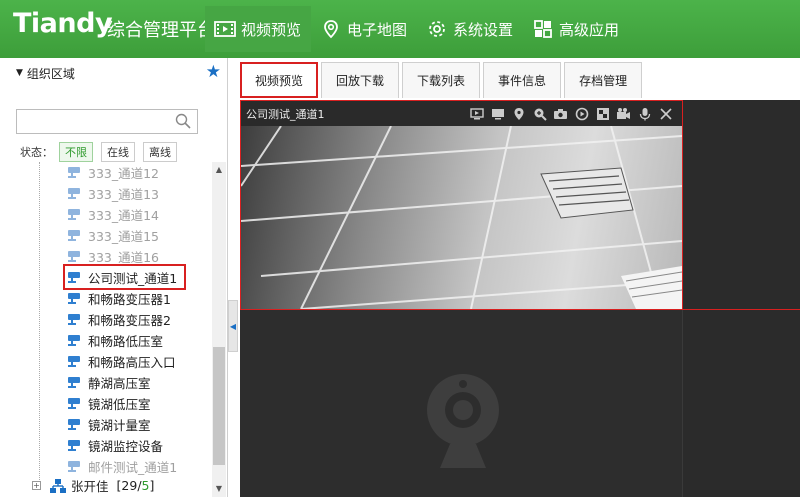  What do you see at coordinates (603, 80) in the screenshot?
I see `tab-archive-management: 存档管理` at bounding box center [603, 80].